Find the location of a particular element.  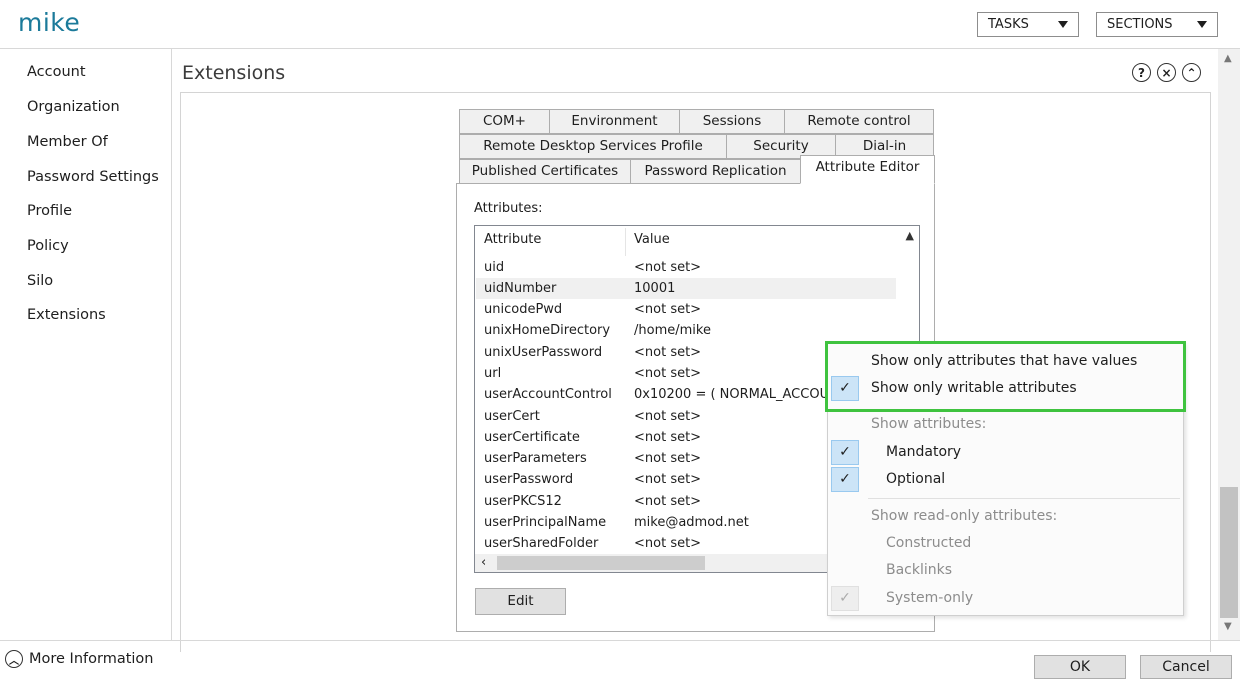

attribute-name: userParameters is located at coordinates (535, 458).